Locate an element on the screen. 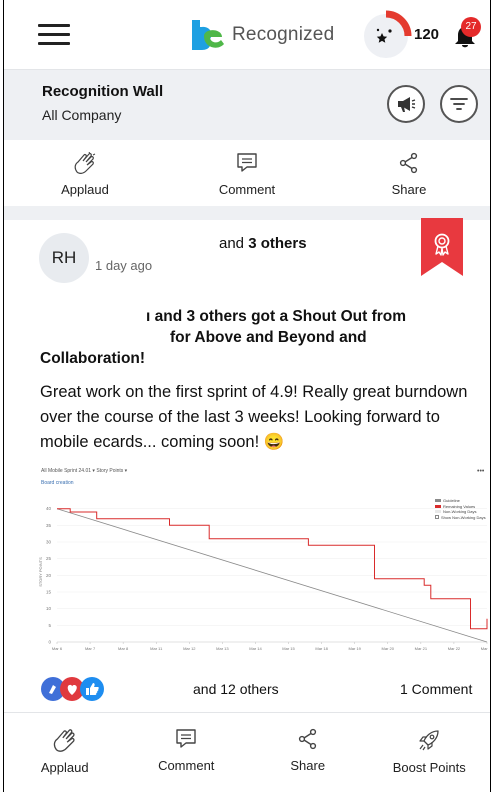 The image size is (494, 792). points-ring-icon is located at coordinates (386, 36).